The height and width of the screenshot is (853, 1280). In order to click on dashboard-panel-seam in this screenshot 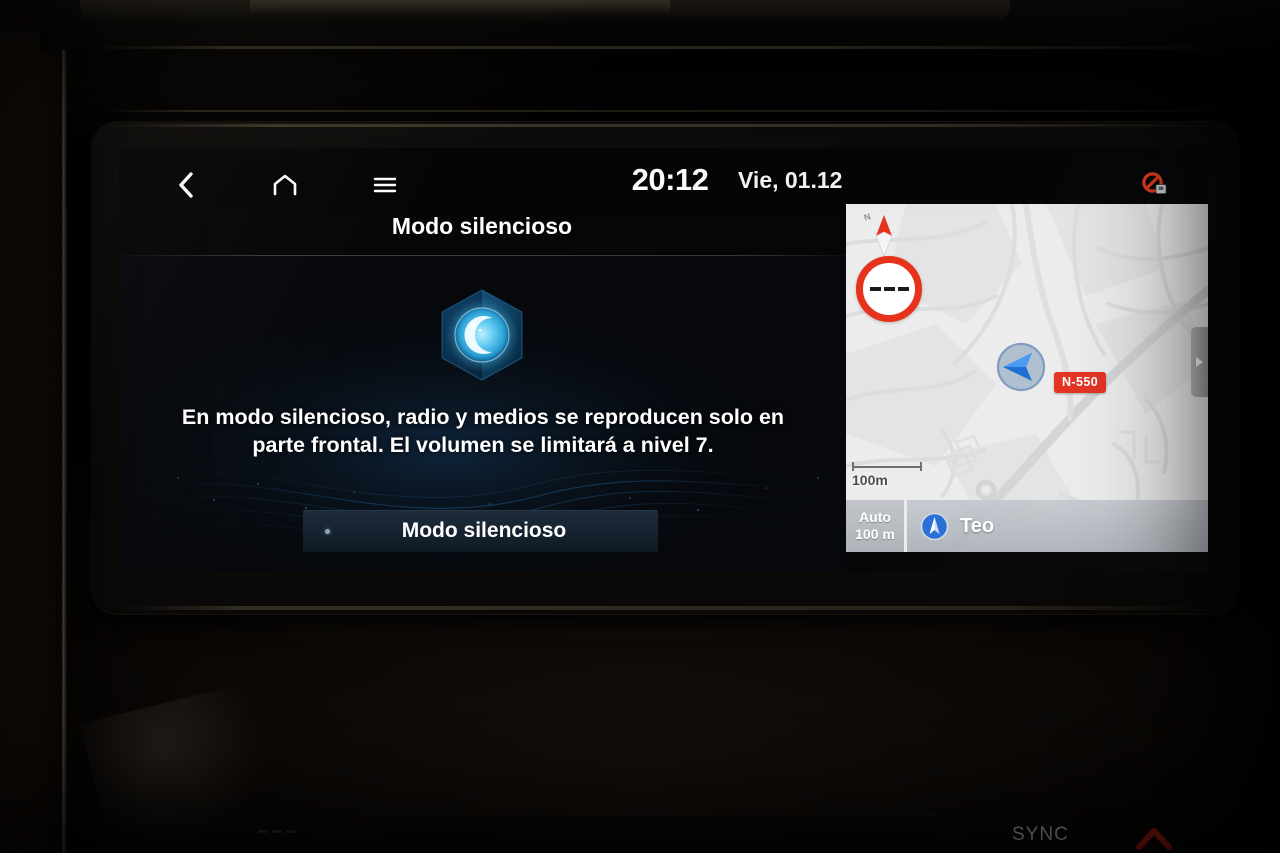, I will do `click(685, 111)`.